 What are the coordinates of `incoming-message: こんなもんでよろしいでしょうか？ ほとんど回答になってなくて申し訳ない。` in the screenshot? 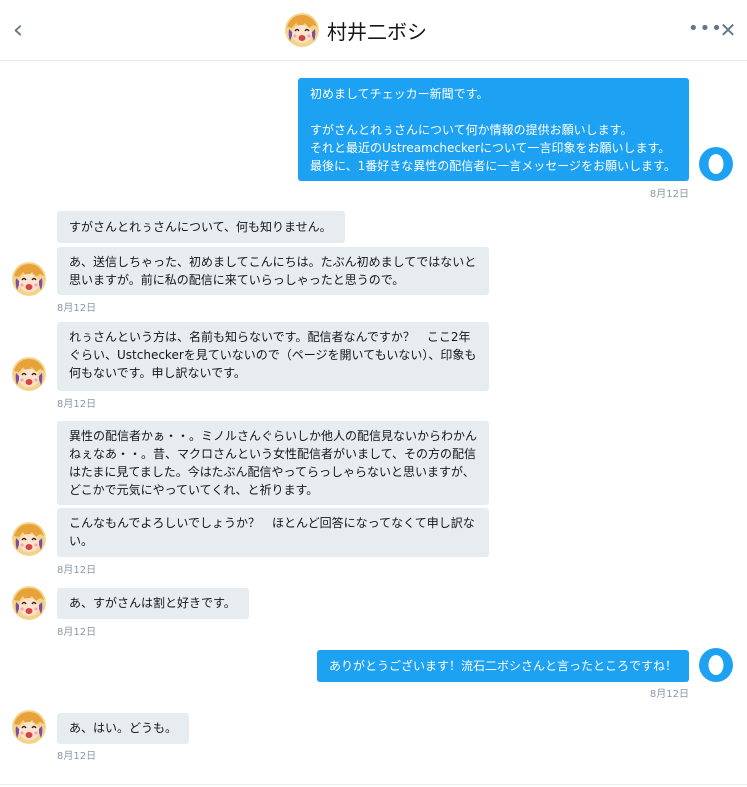 It's located at (273, 532).